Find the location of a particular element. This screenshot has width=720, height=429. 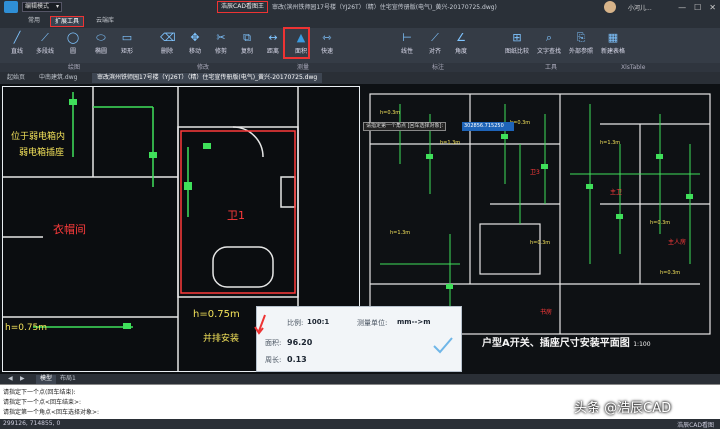

close-icon: ✕ is located at coordinates (712, 7).